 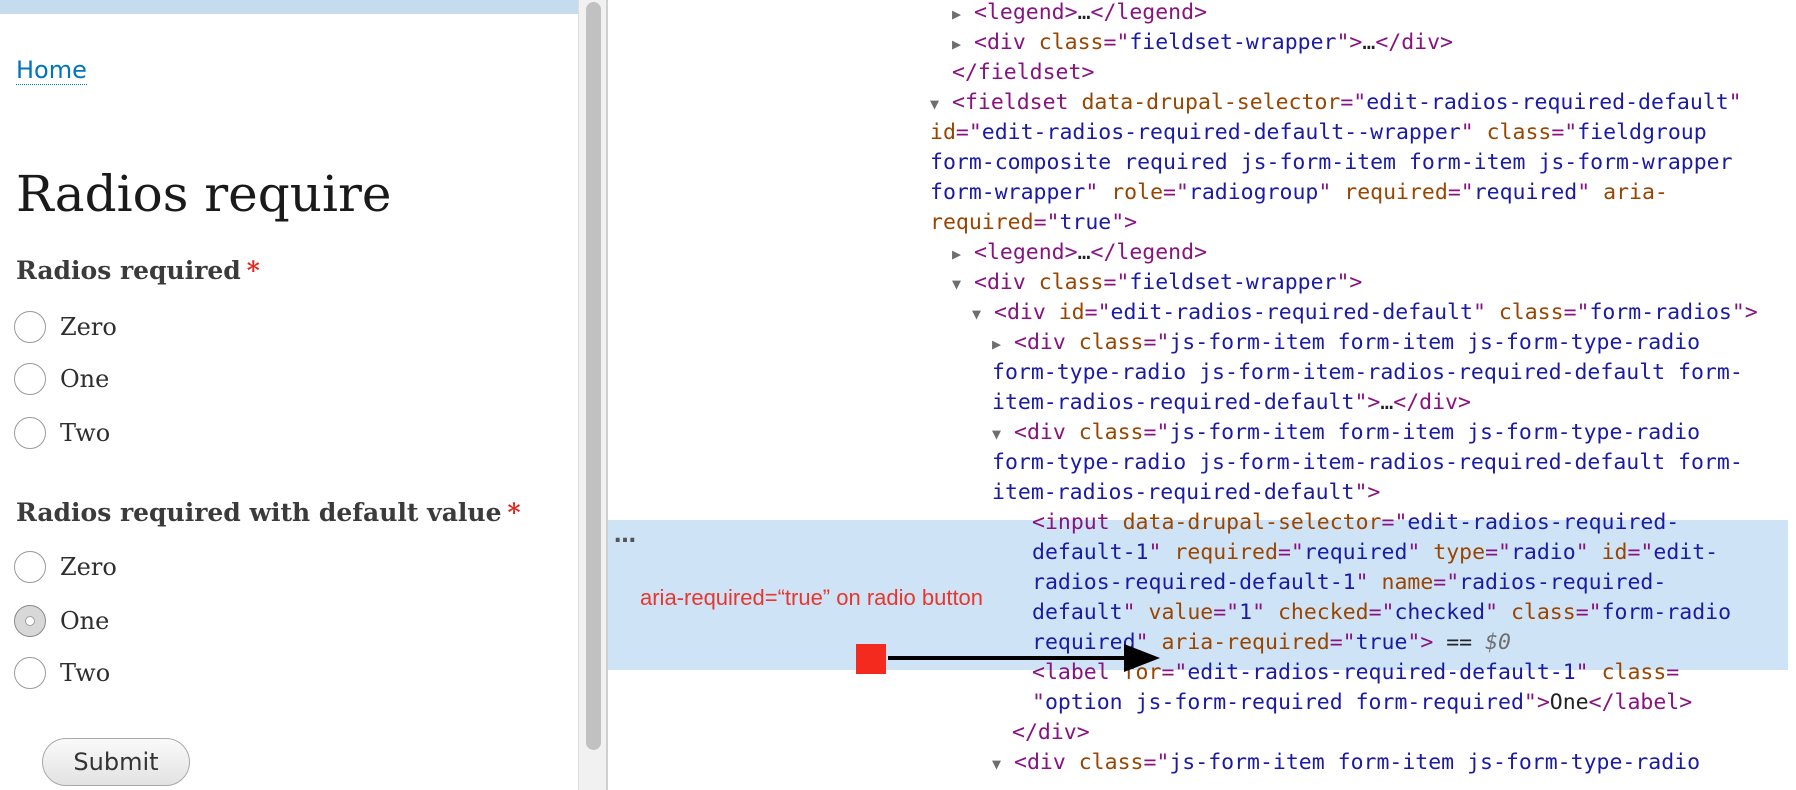 I want to click on radios-required-legend: Radios required *, so click(x=138, y=271).